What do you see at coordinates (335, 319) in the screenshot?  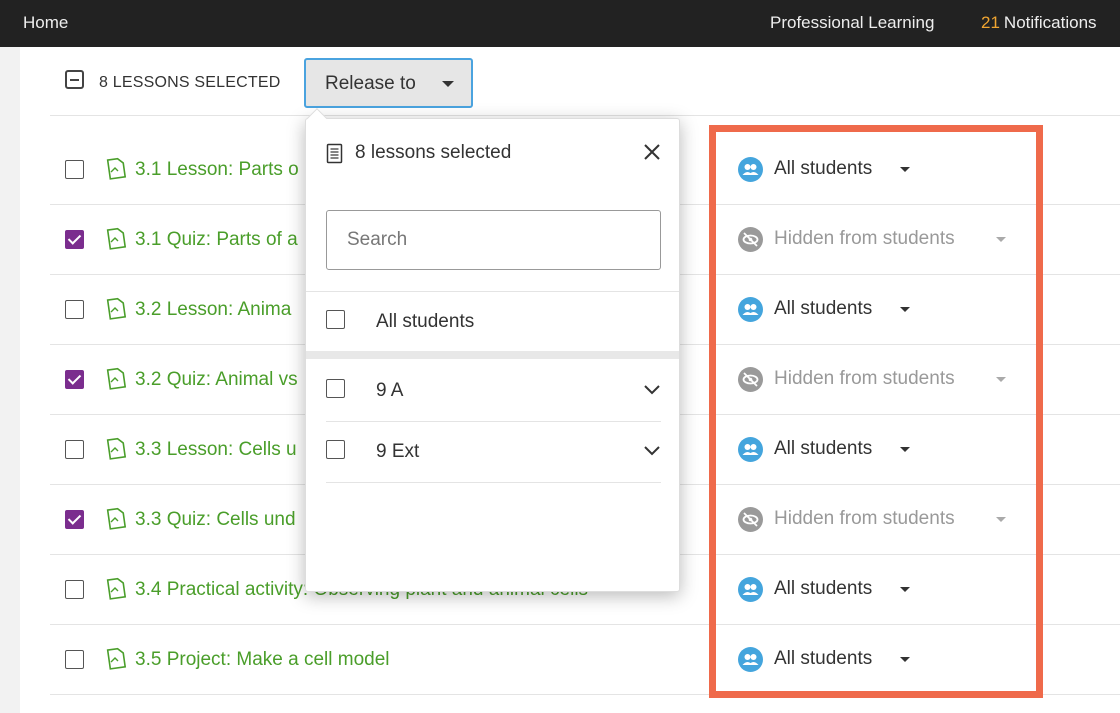 I see `all-students-checkbox` at bounding box center [335, 319].